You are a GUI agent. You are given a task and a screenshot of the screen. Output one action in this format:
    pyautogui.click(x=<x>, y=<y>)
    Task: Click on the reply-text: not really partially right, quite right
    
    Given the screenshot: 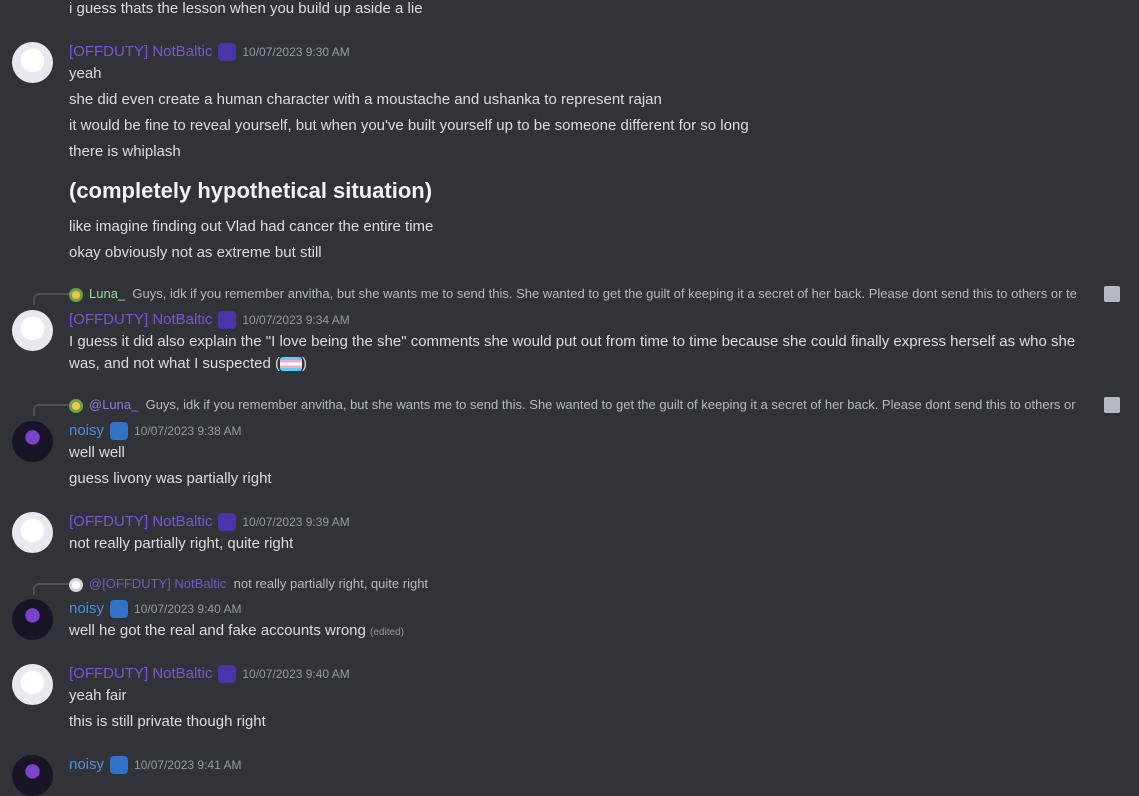 What is the action you would take?
    pyautogui.click(x=331, y=583)
    